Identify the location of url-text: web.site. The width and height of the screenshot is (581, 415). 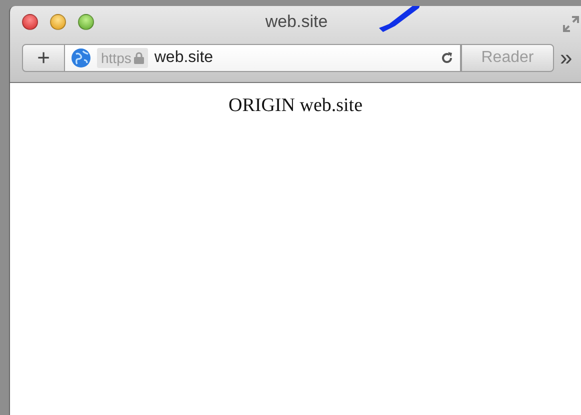
(184, 58).